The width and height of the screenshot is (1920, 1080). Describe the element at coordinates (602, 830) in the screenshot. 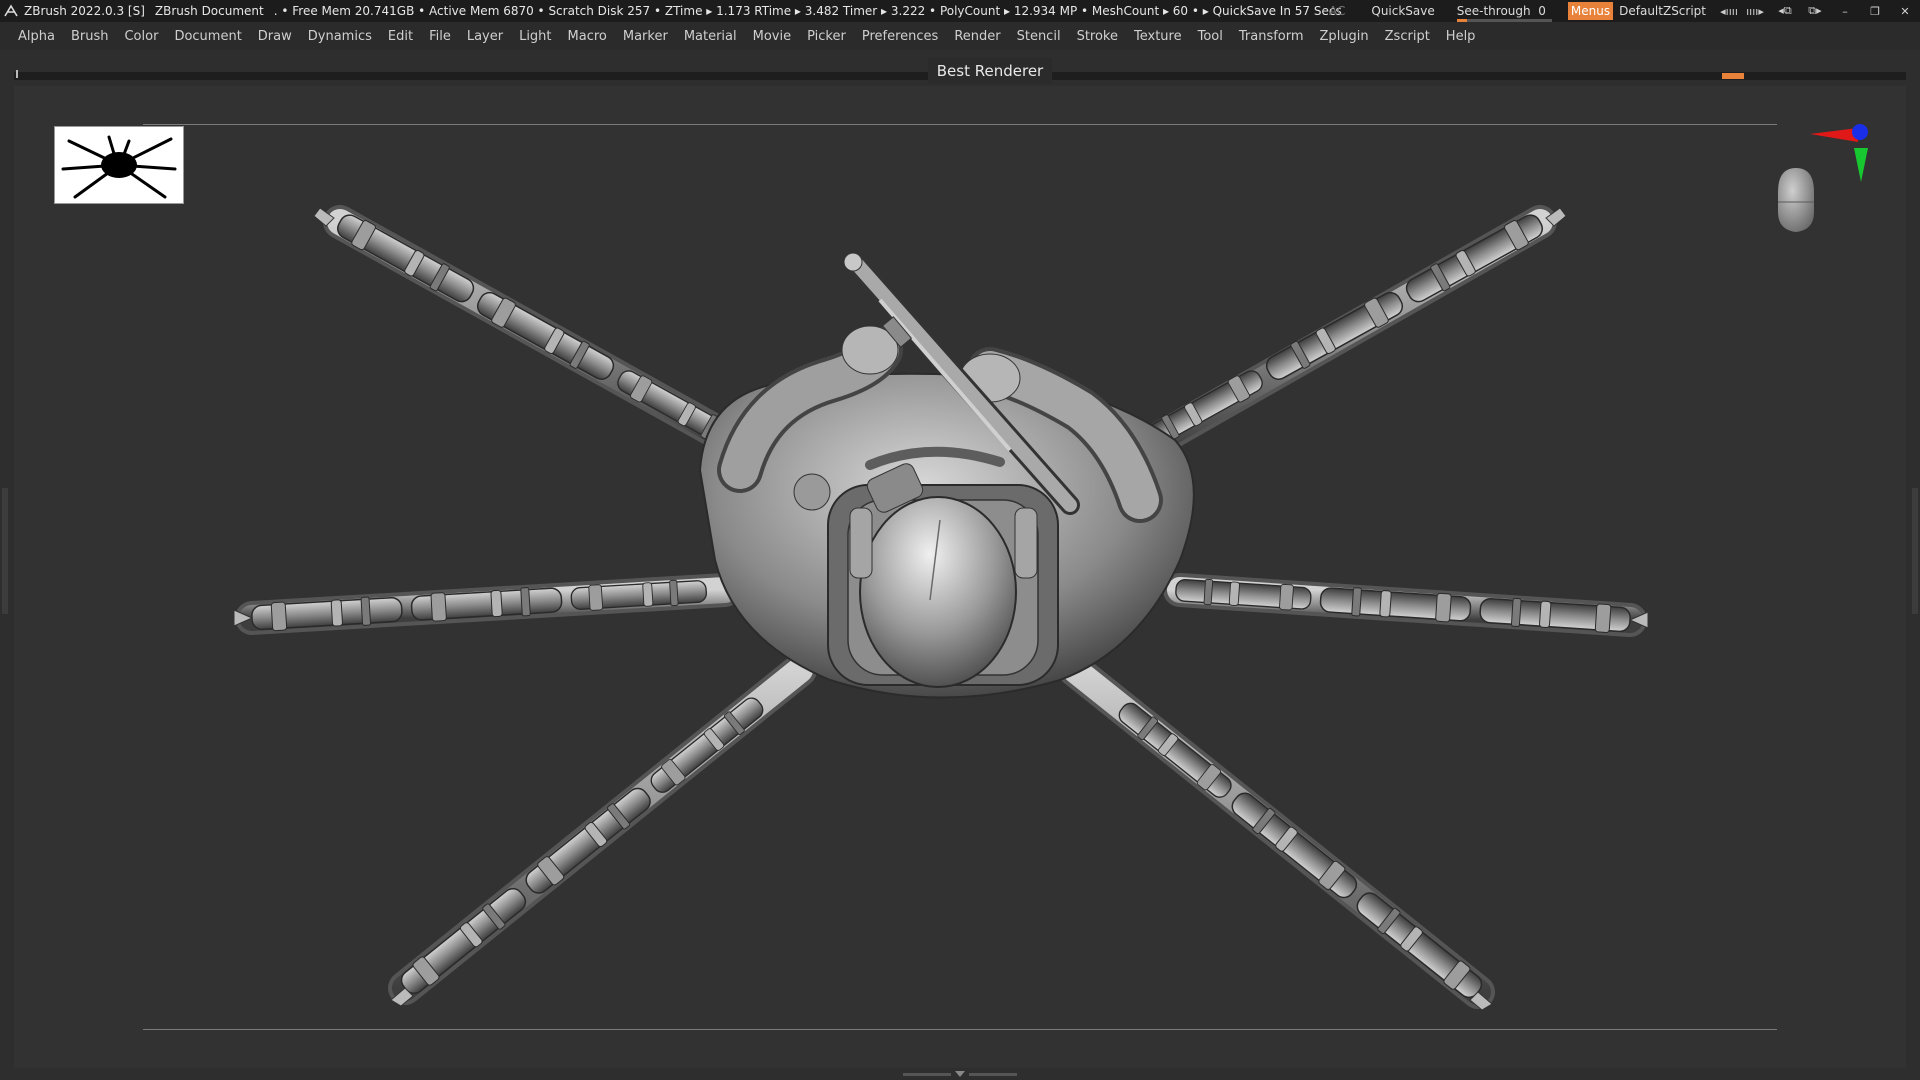

I see `leg-lower-left` at that location.